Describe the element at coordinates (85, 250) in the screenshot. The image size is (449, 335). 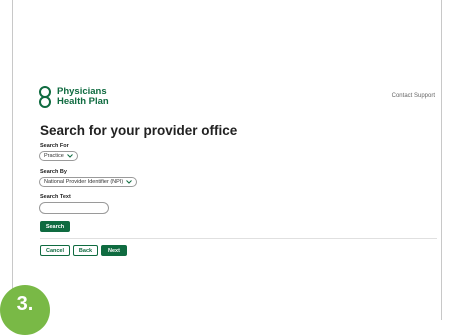
I see `back-button: Back` at that location.